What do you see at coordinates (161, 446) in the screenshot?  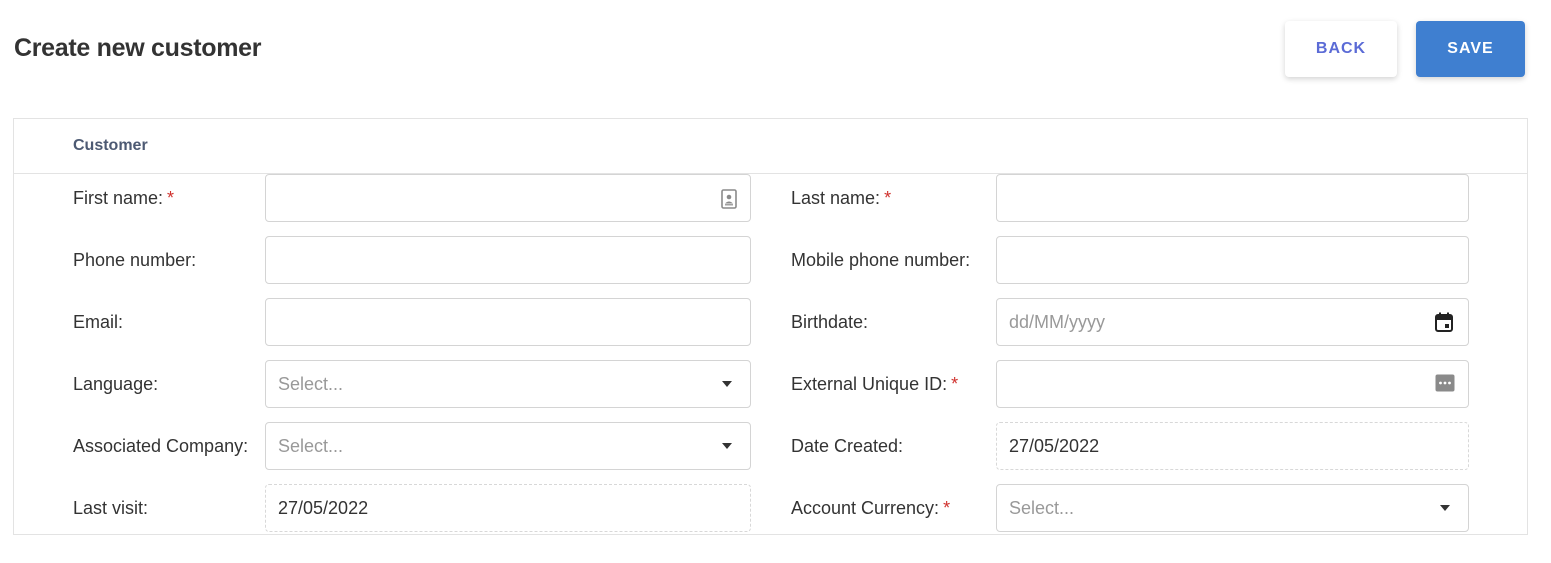 I see `associated-company-label: Associated Company:` at bounding box center [161, 446].